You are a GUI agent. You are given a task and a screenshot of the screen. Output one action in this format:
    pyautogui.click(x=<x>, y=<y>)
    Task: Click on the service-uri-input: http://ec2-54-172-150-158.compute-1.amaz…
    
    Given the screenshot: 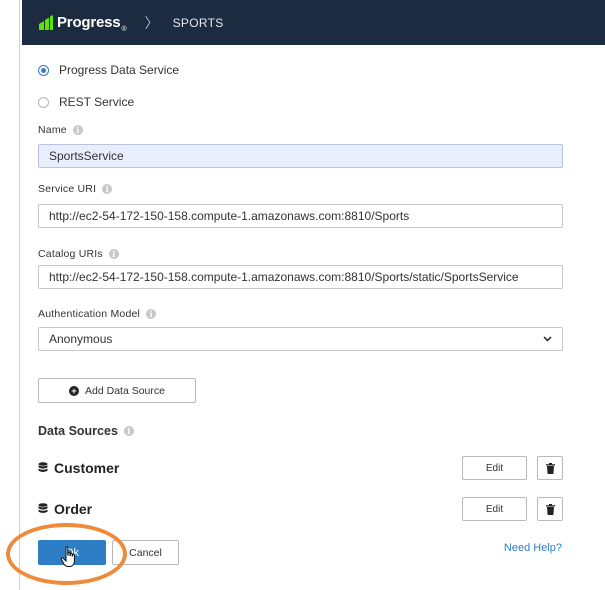 What is the action you would take?
    pyautogui.click(x=300, y=216)
    